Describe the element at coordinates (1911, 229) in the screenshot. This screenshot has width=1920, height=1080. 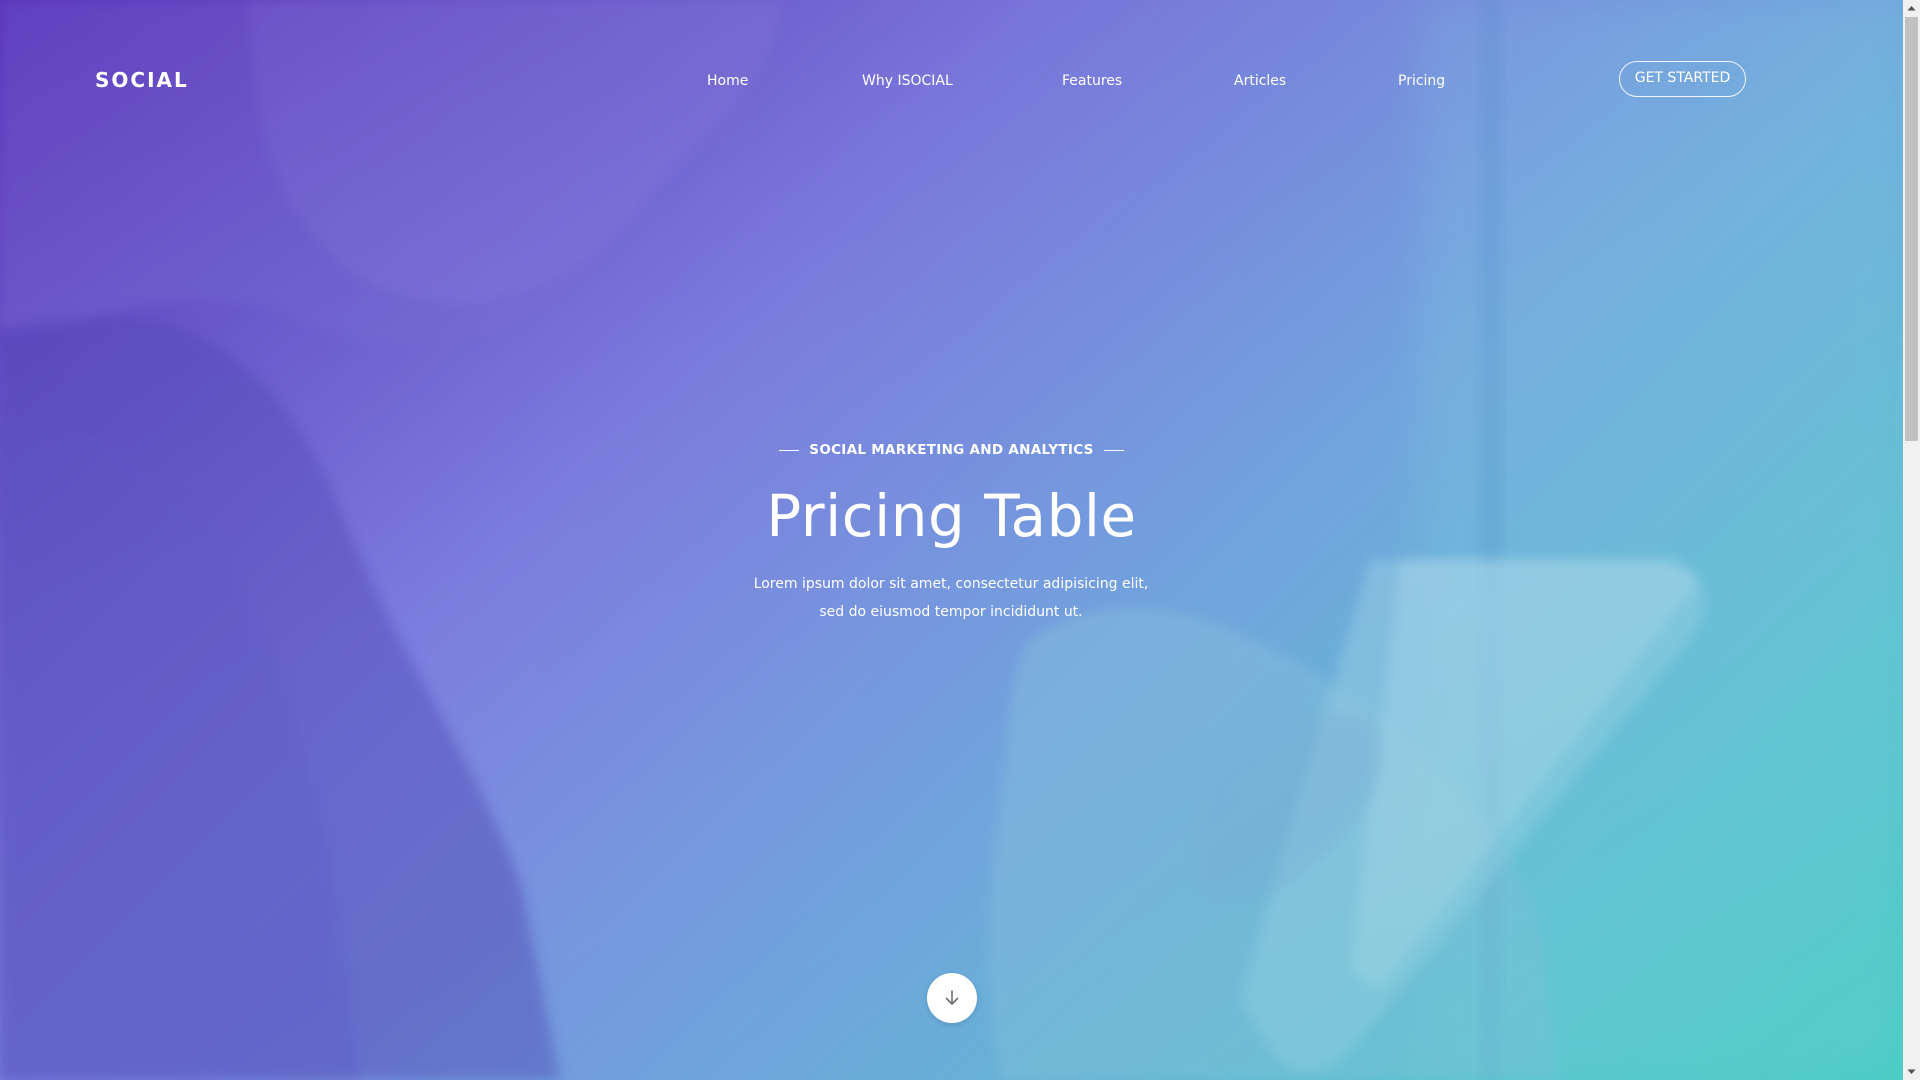
I see `scrollbar-thumb` at that location.